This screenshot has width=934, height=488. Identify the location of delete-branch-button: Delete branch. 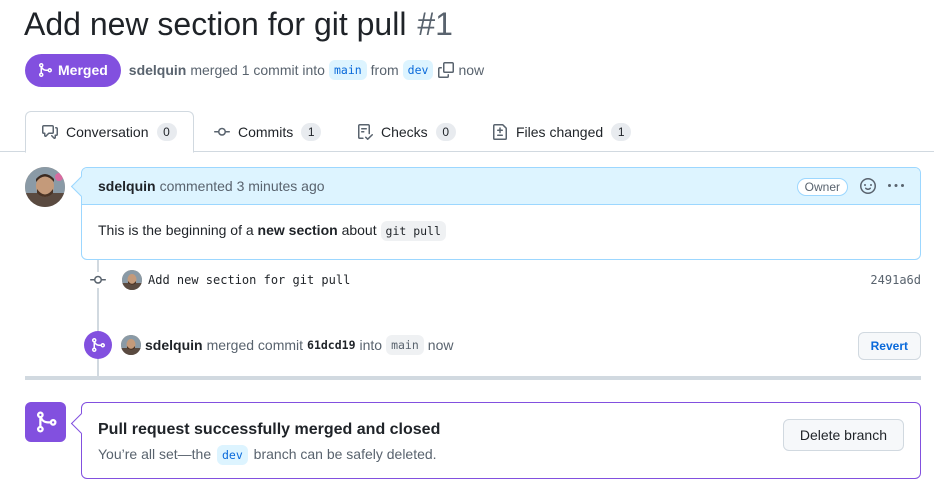
(843, 435).